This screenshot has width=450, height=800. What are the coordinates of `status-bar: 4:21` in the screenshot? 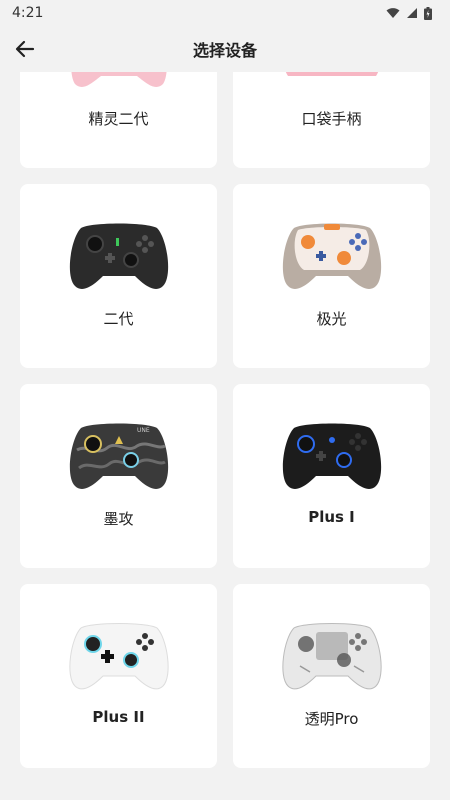 It's located at (225, 13).